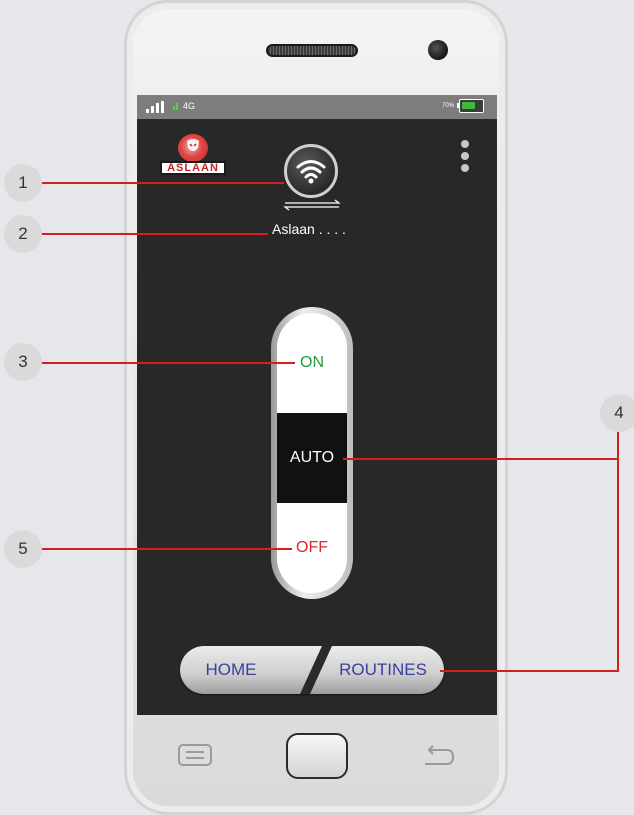 Image resolution: width=634 pixels, height=815 pixels. I want to click on more-vert-icon, so click(465, 158).